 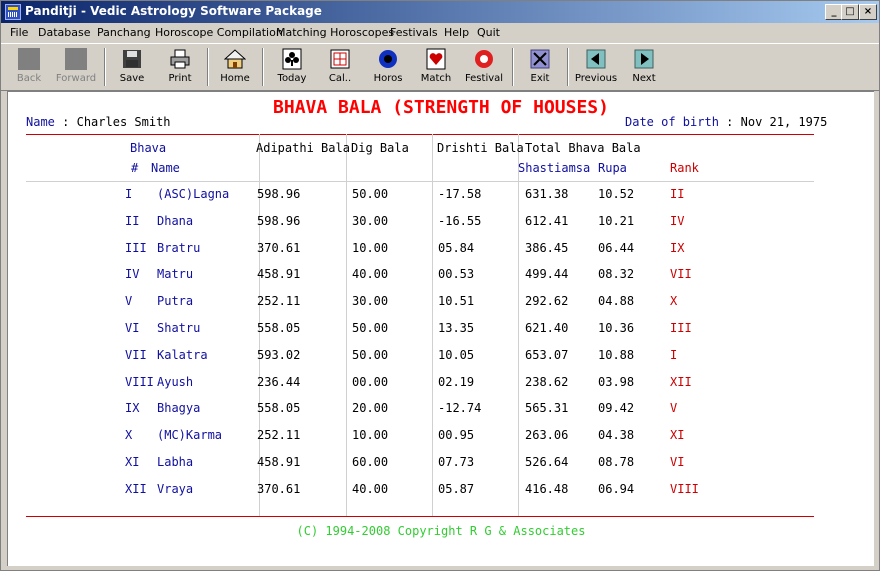 What do you see at coordinates (136, 354) in the screenshot?
I see `bhava-number: VII` at bounding box center [136, 354].